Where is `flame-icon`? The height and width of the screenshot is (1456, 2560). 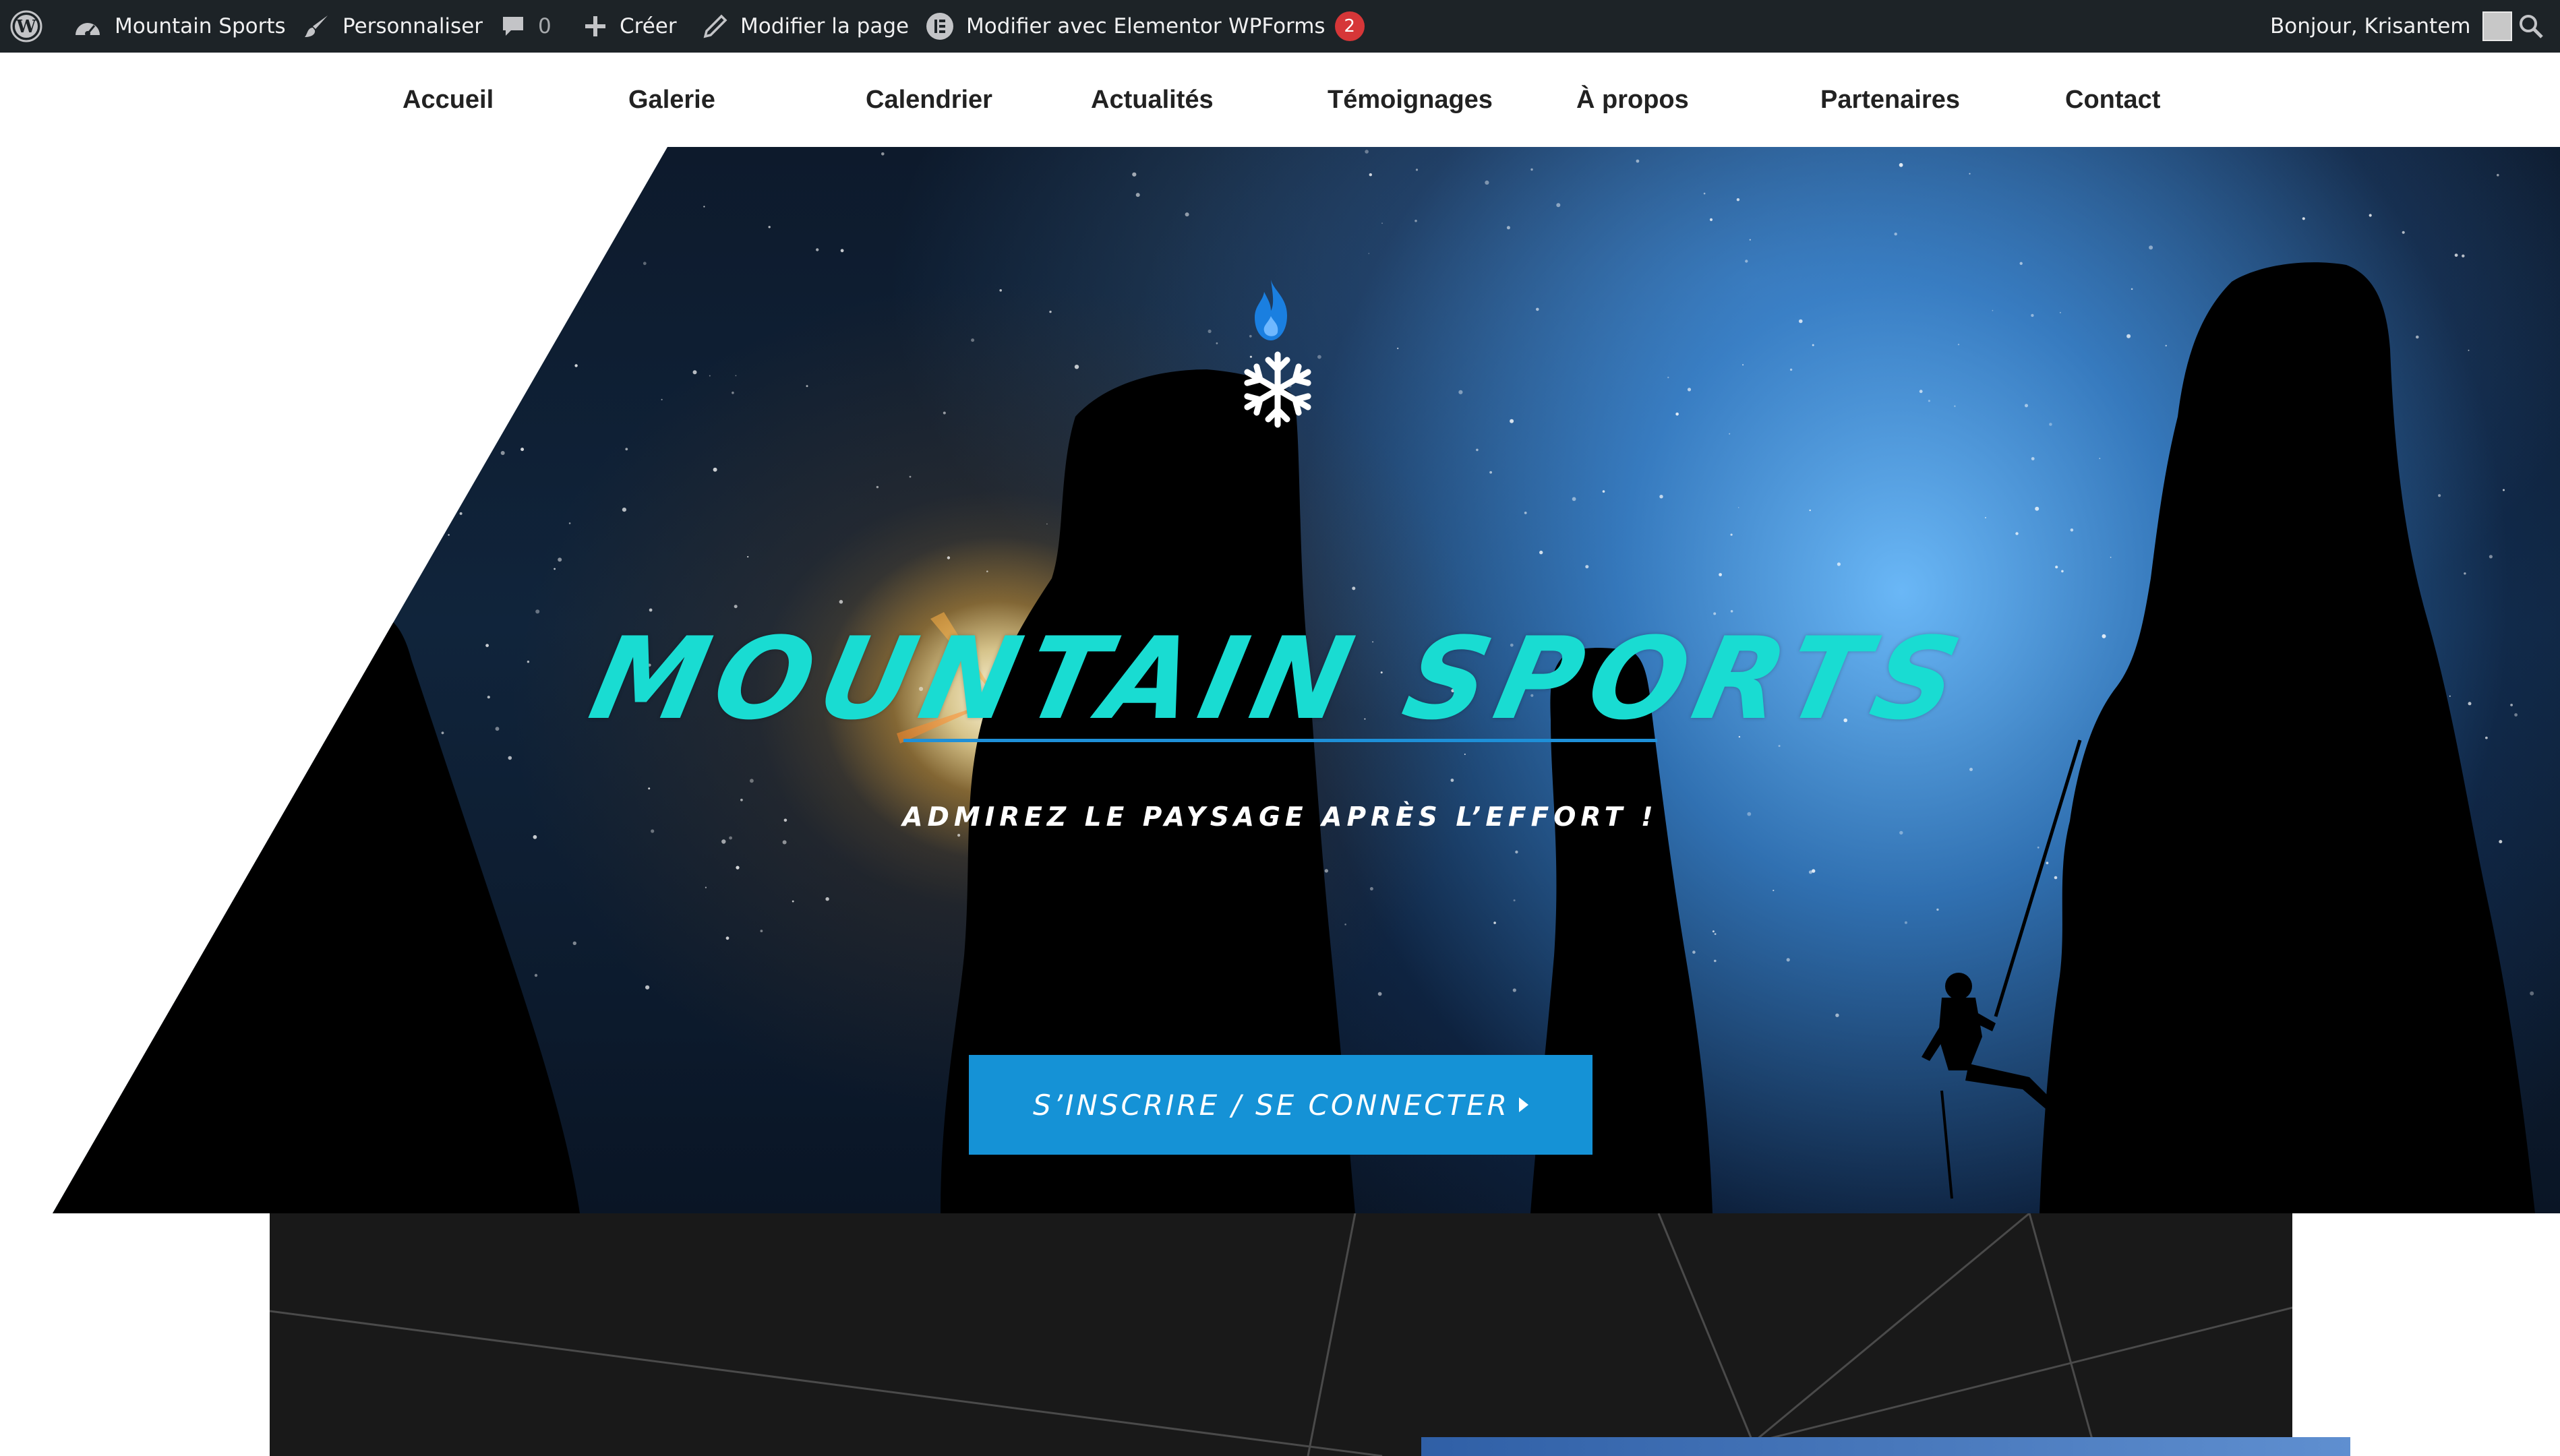
flame-icon is located at coordinates (1271, 310).